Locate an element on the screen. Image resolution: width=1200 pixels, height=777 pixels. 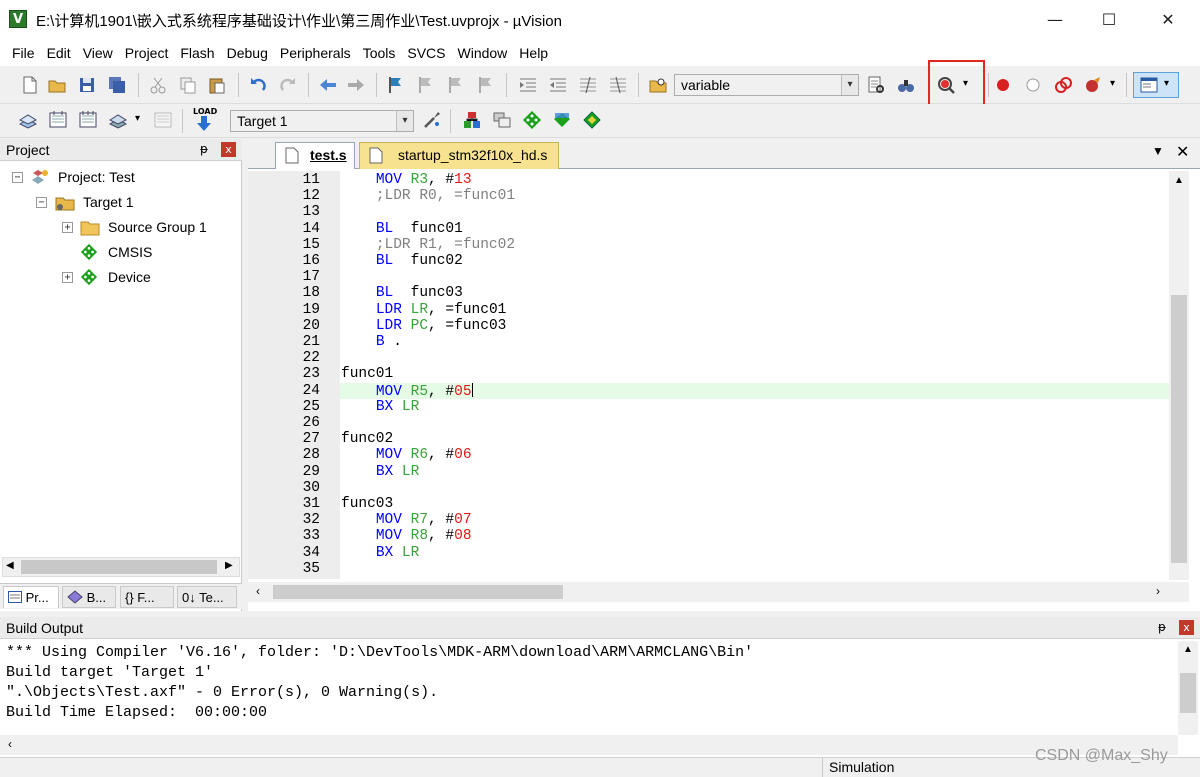
enable-breakpoint-icon is located at coordinates (1033, 85).